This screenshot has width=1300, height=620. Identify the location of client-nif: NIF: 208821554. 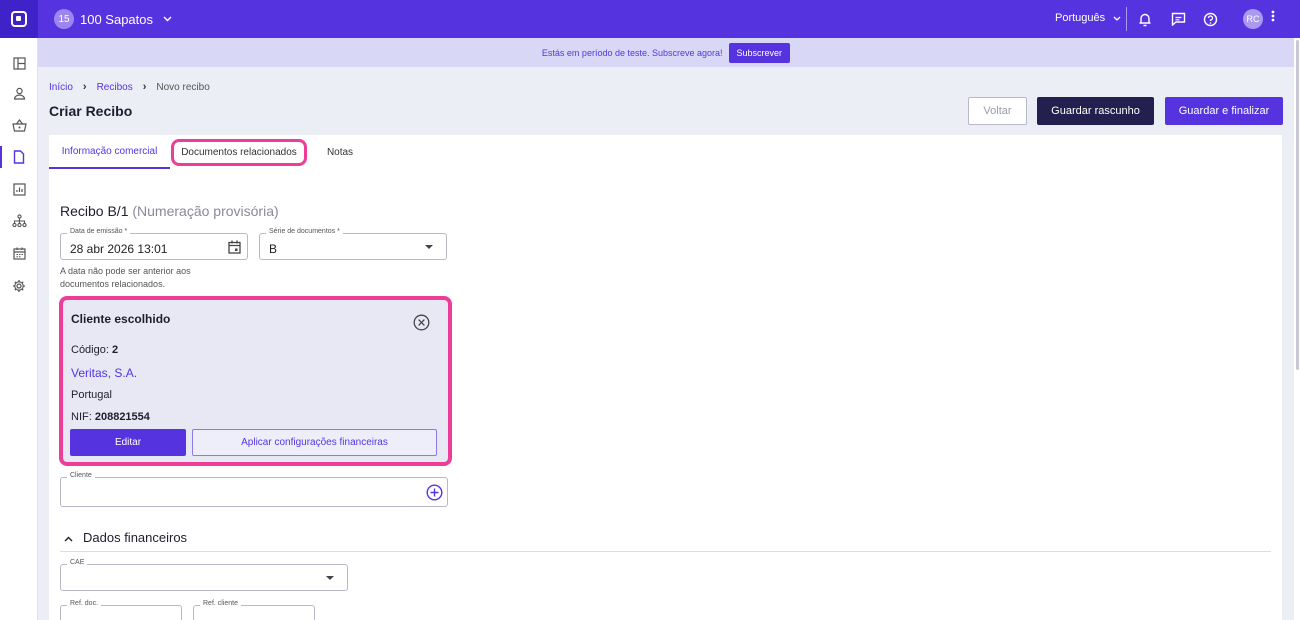
(110, 417).